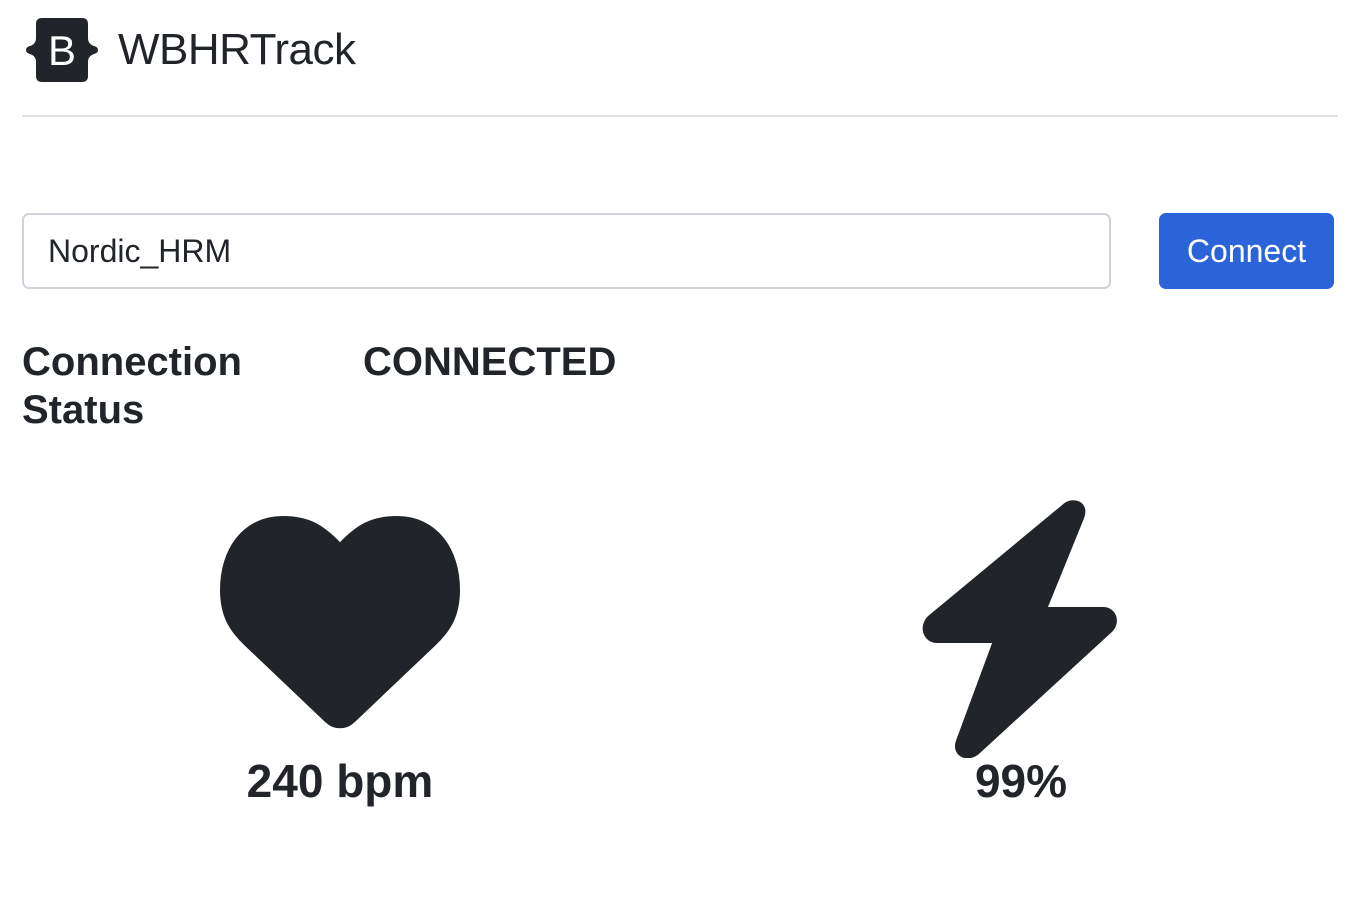 The width and height of the screenshot is (1364, 914). I want to click on app-header: B WBHRTrack, so click(189, 50).